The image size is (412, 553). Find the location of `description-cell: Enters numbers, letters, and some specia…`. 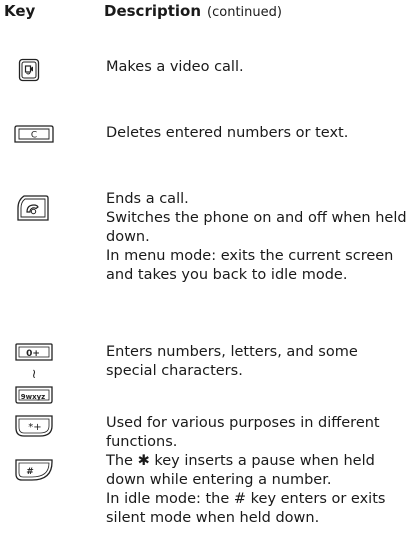

description-cell: Enters numbers, letters, and some specia… is located at coordinates (258, 362).